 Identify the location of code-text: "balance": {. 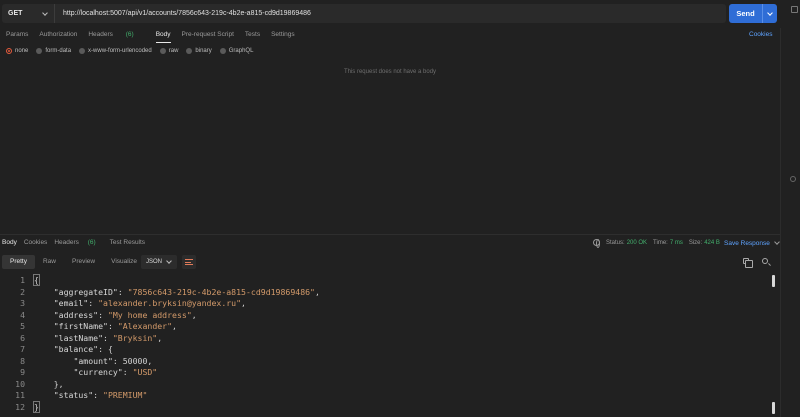
(83, 349).